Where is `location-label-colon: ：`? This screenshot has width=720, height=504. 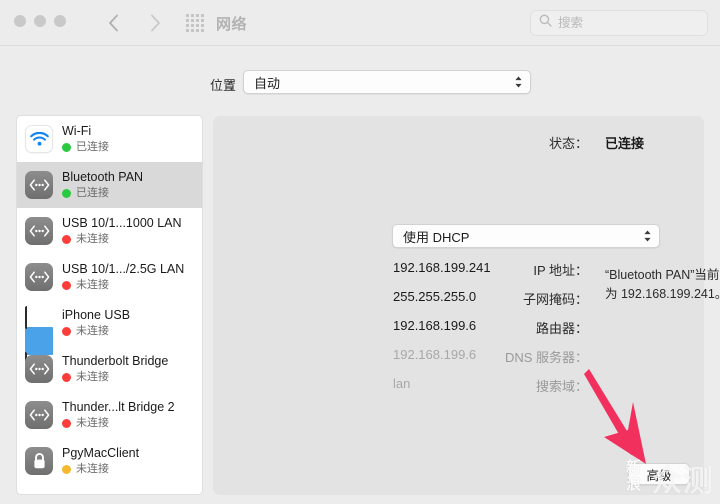 location-label-colon: ： is located at coordinates (235, 85).